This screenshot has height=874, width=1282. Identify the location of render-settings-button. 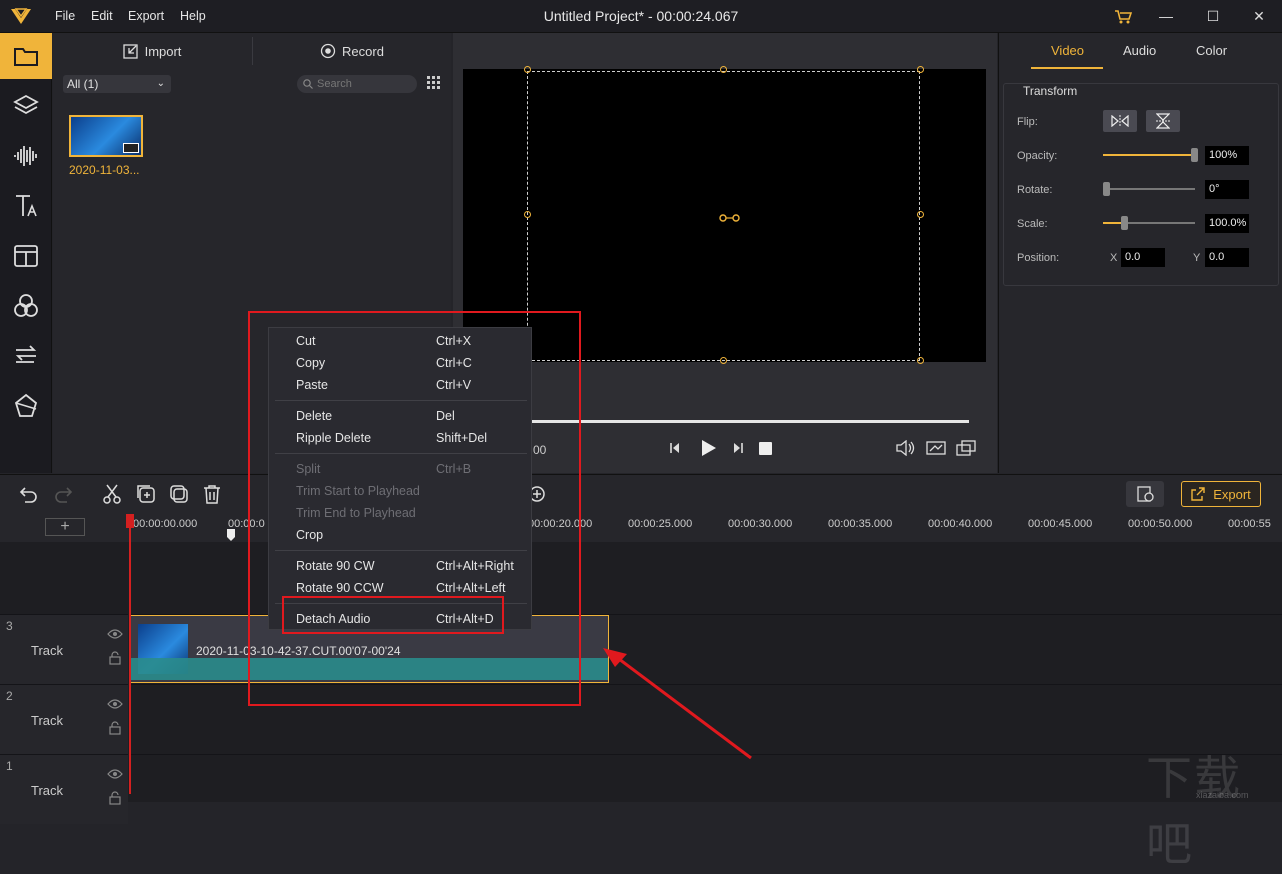
(1145, 494).